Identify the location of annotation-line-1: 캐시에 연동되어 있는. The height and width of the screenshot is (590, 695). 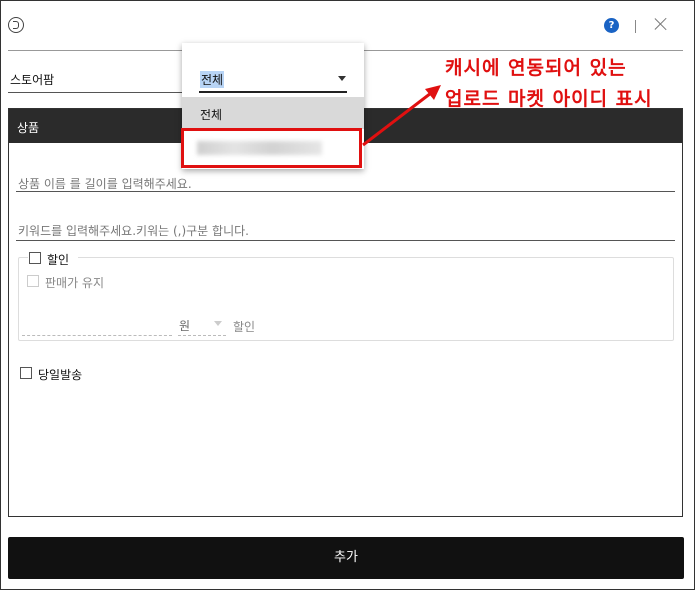
(536, 68).